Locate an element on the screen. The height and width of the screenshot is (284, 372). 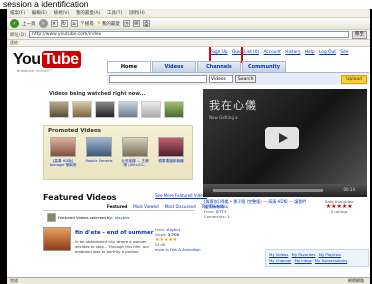
featured-tab-most-viewed: Most Viewed is located at coordinates (145, 206).